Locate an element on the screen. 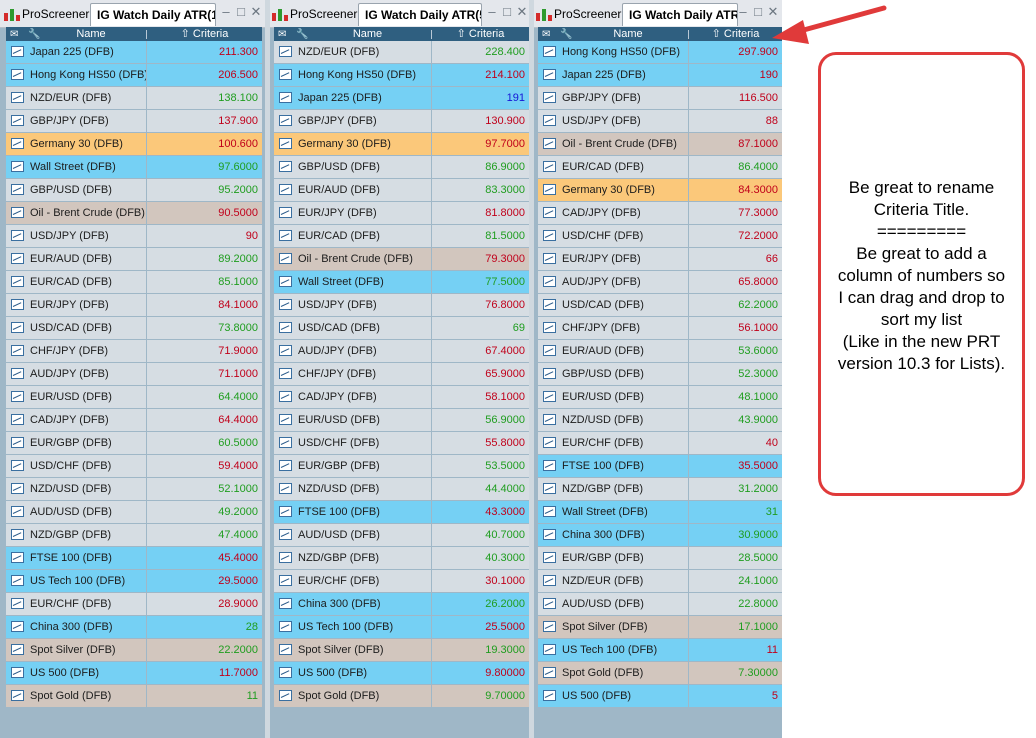  table-row: AUD/JPY (DFB) 65.8000 is located at coordinates (660, 282).